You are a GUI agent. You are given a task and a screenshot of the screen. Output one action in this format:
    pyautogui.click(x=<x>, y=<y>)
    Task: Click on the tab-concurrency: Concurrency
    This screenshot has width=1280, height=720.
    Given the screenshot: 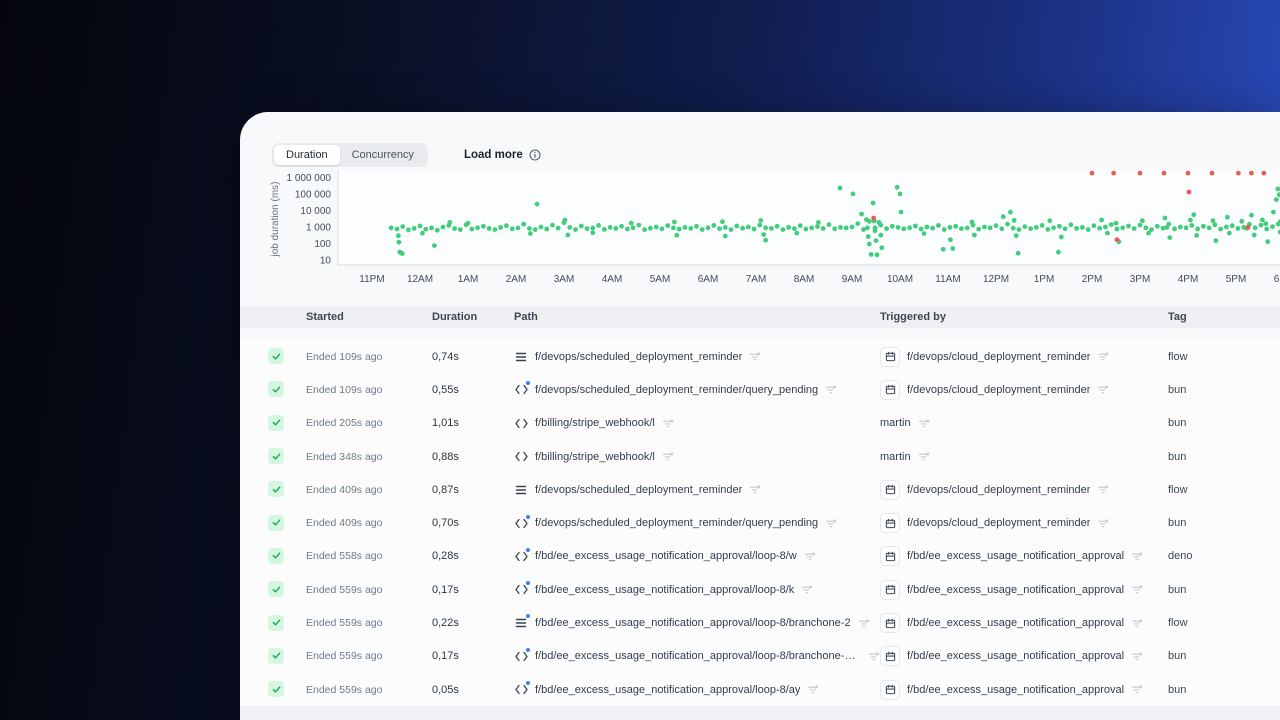 What is the action you would take?
    pyautogui.click(x=383, y=155)
    